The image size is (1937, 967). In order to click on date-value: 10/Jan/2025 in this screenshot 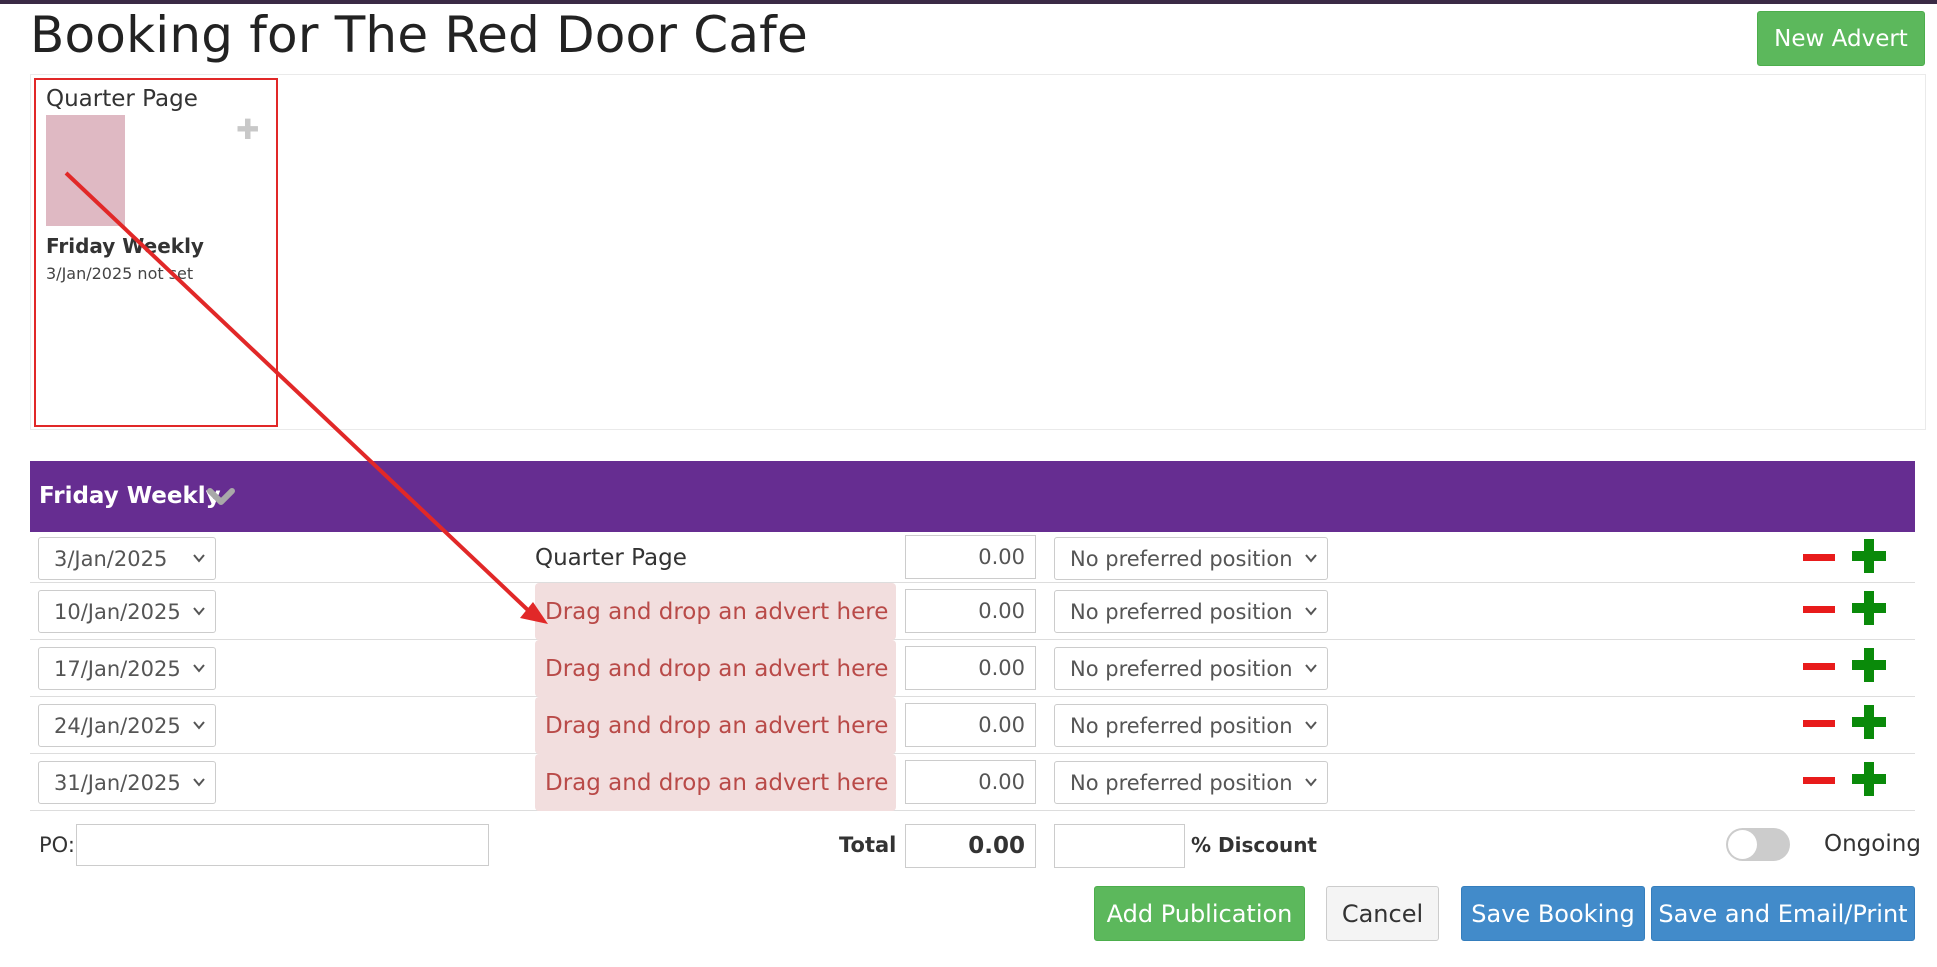, I will do `click(117, 611)`.